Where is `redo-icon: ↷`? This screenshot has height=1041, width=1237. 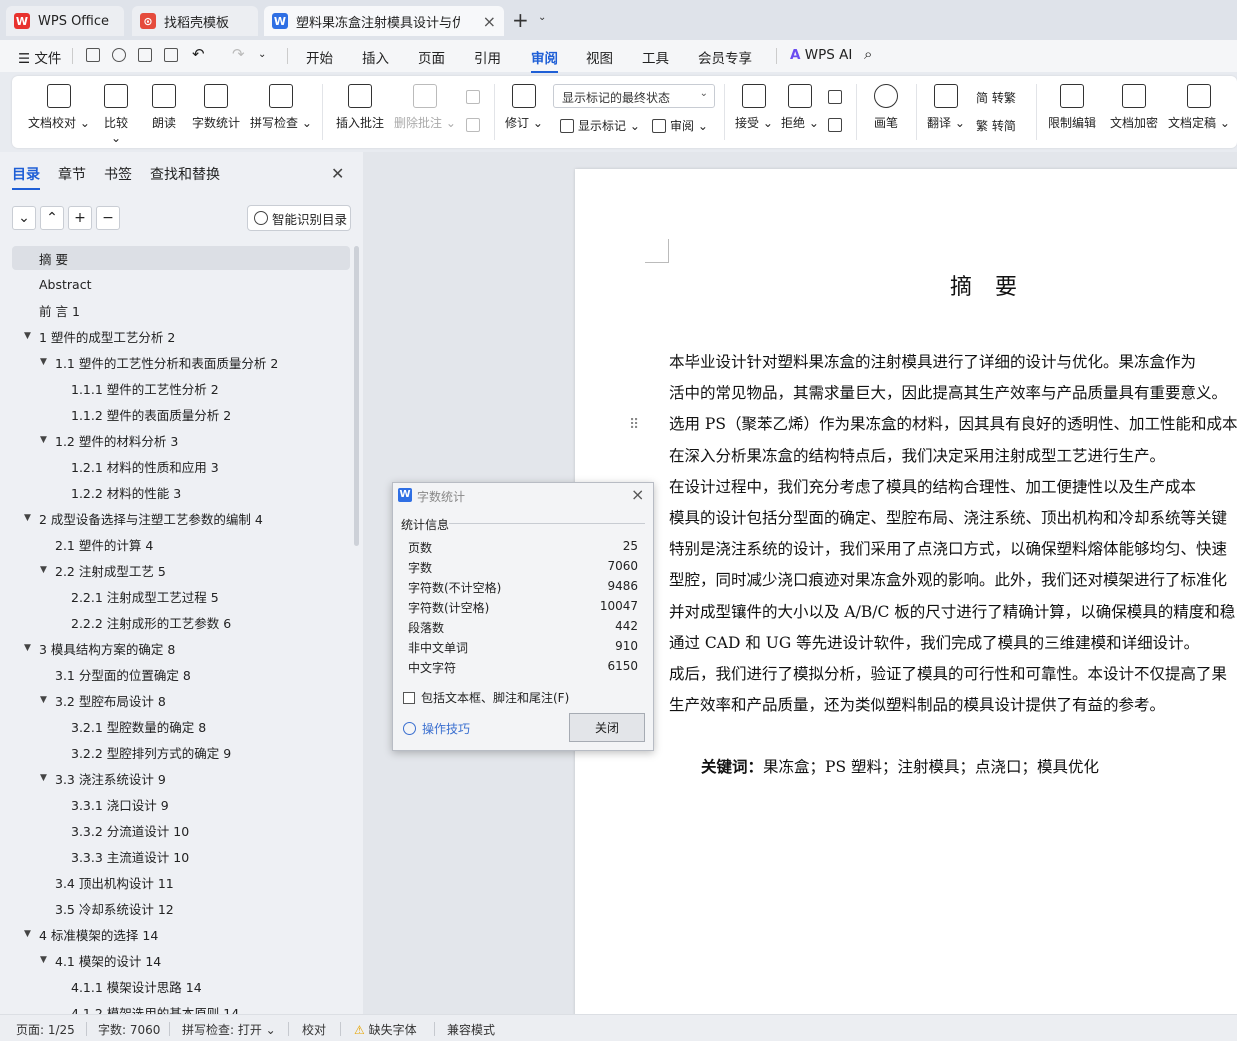
redo-icon: ↷ is located at coordinates (238, 54).